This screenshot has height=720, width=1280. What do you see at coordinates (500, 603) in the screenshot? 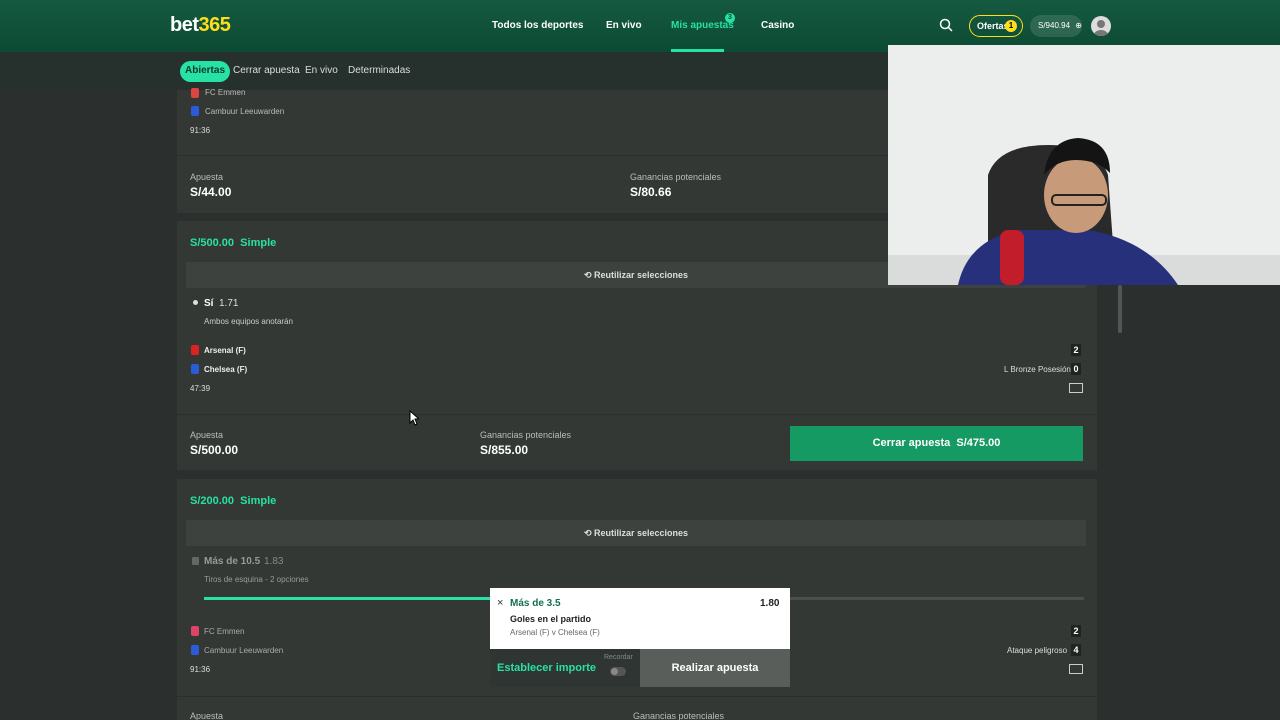
I see `close-icon: ×` at bounding box center [500, 603].